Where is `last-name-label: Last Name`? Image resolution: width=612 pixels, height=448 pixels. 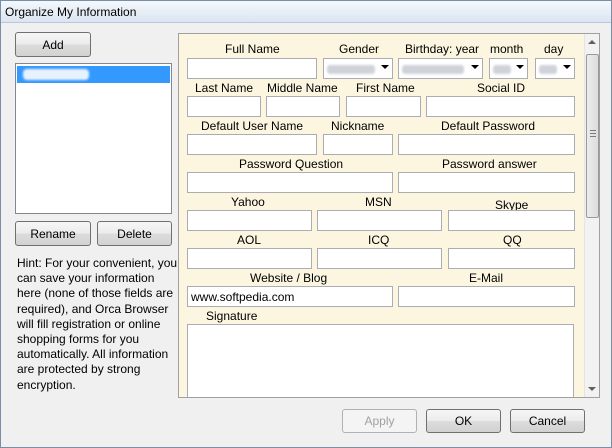 last-name-label: Last Name is located at coordinates (224, 88).